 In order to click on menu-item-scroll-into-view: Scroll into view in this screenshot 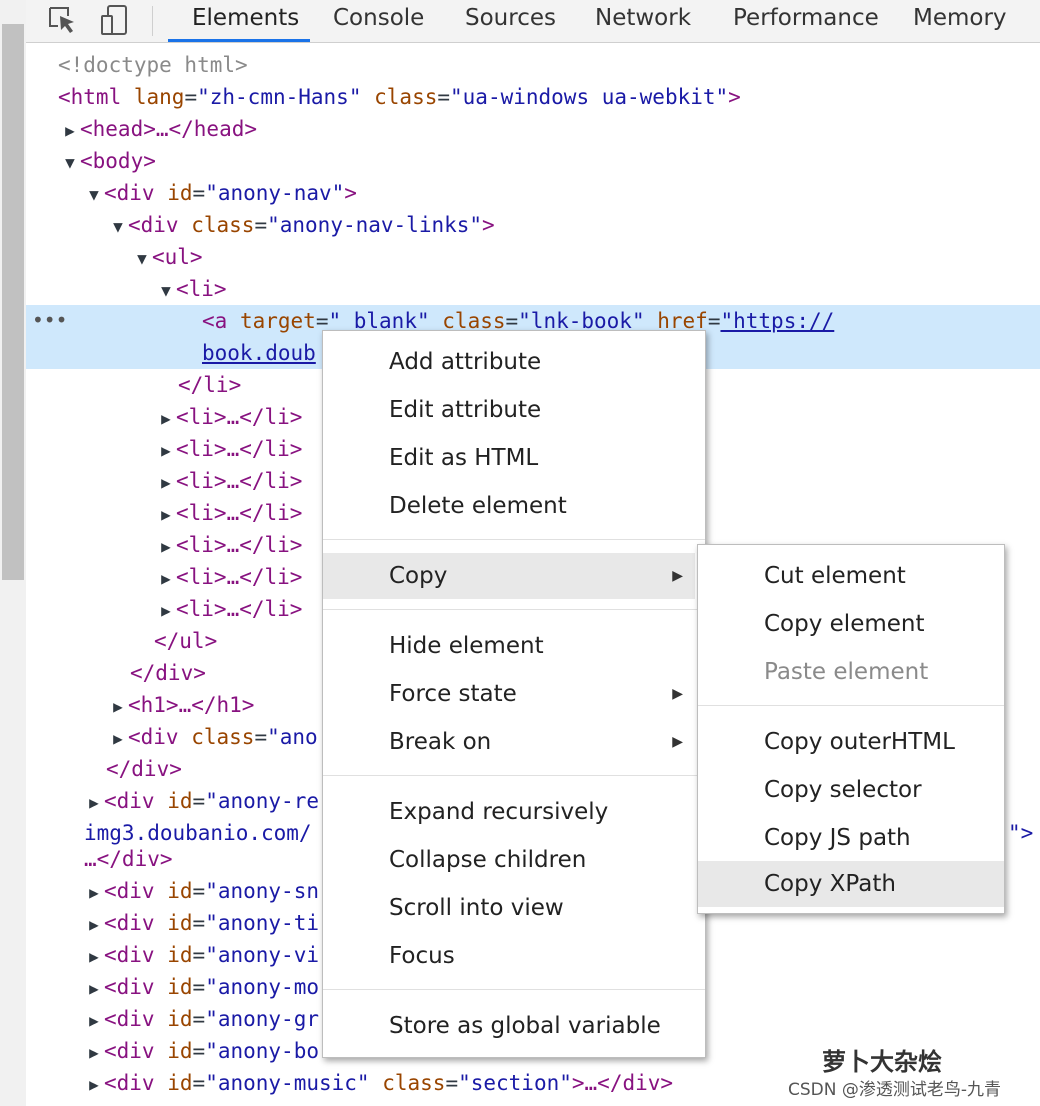, I will do `click(514, 908)`.